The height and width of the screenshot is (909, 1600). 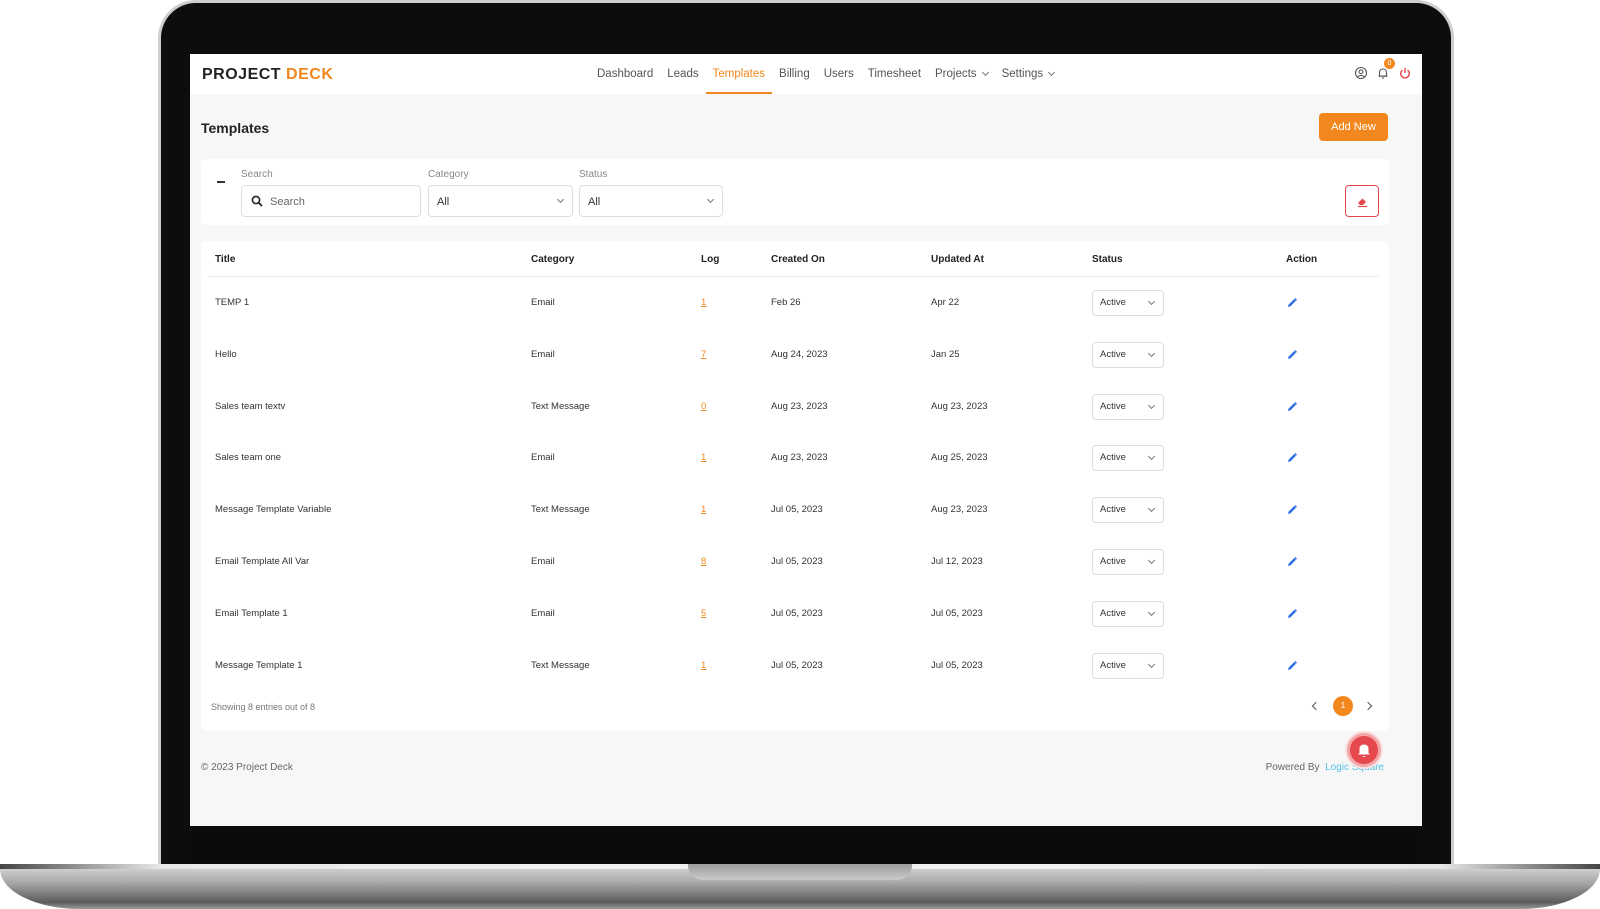 I want to click on log-link: 7, so click(x=703, y=355).